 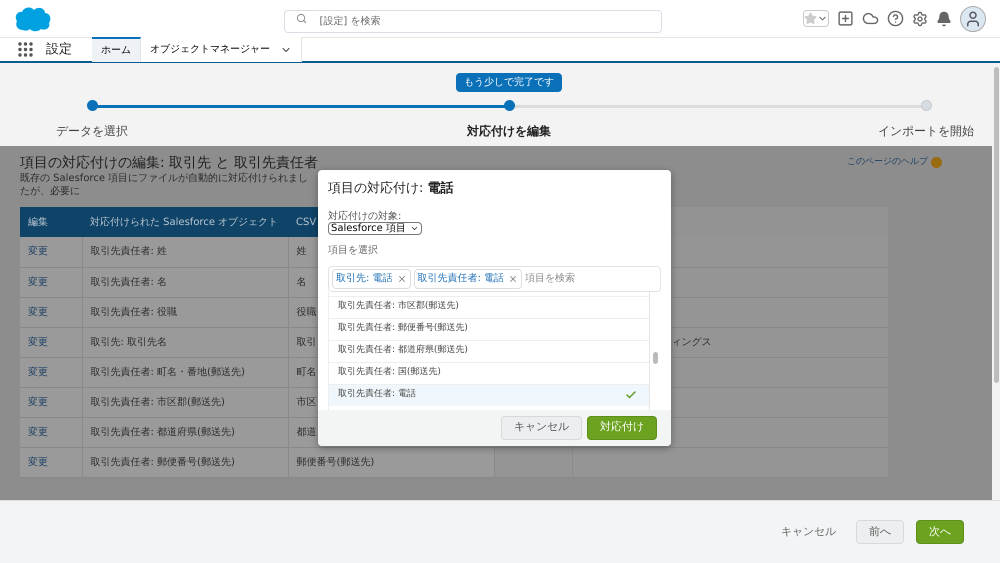 What do you see at coordinates (92, 131) in the screenshot?
I see `progress-step-label: データを選択` at bounding box center [92, 131].